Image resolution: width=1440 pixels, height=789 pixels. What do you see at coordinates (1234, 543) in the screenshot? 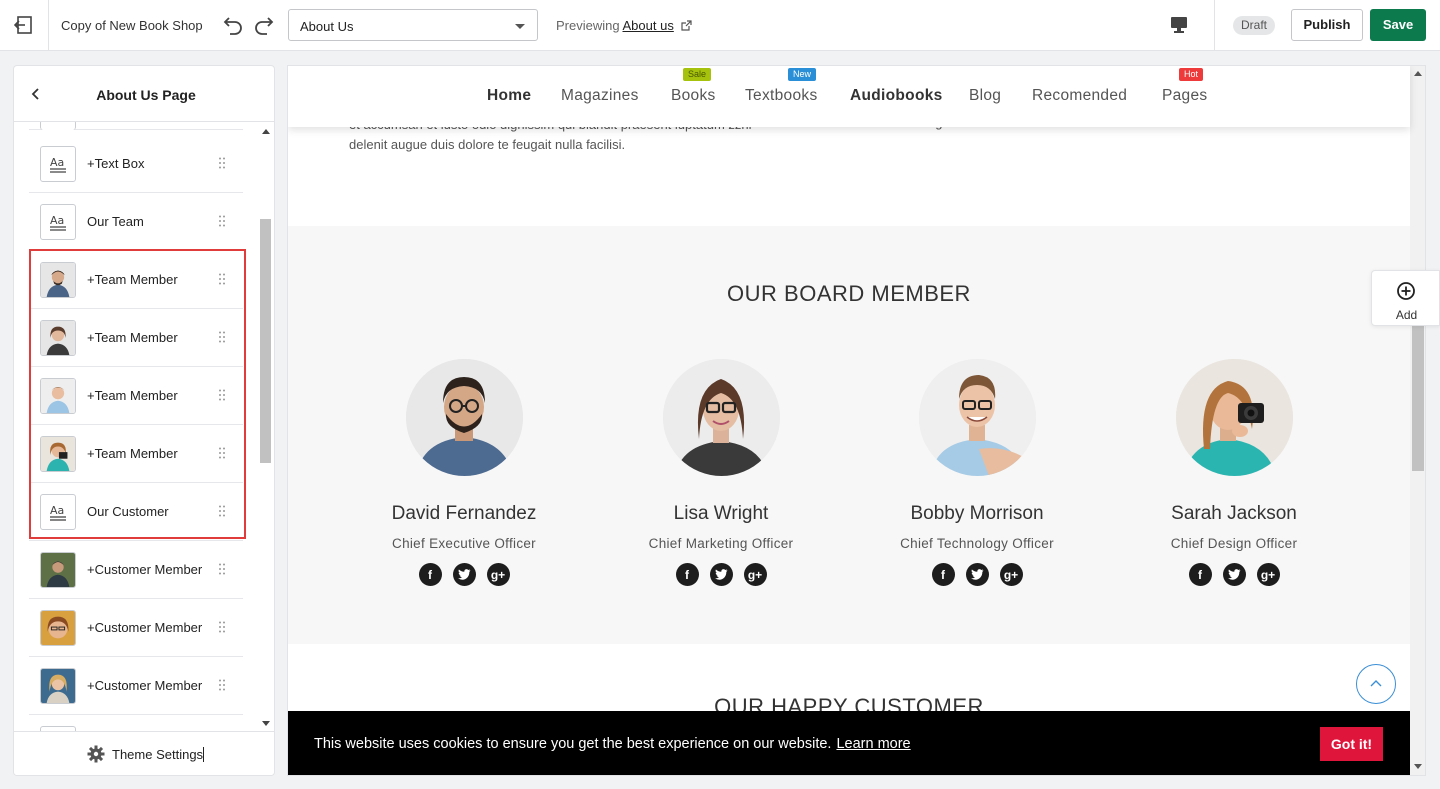
I see `member-role: Chief Design Officer` at bounding box center [1234, 543].